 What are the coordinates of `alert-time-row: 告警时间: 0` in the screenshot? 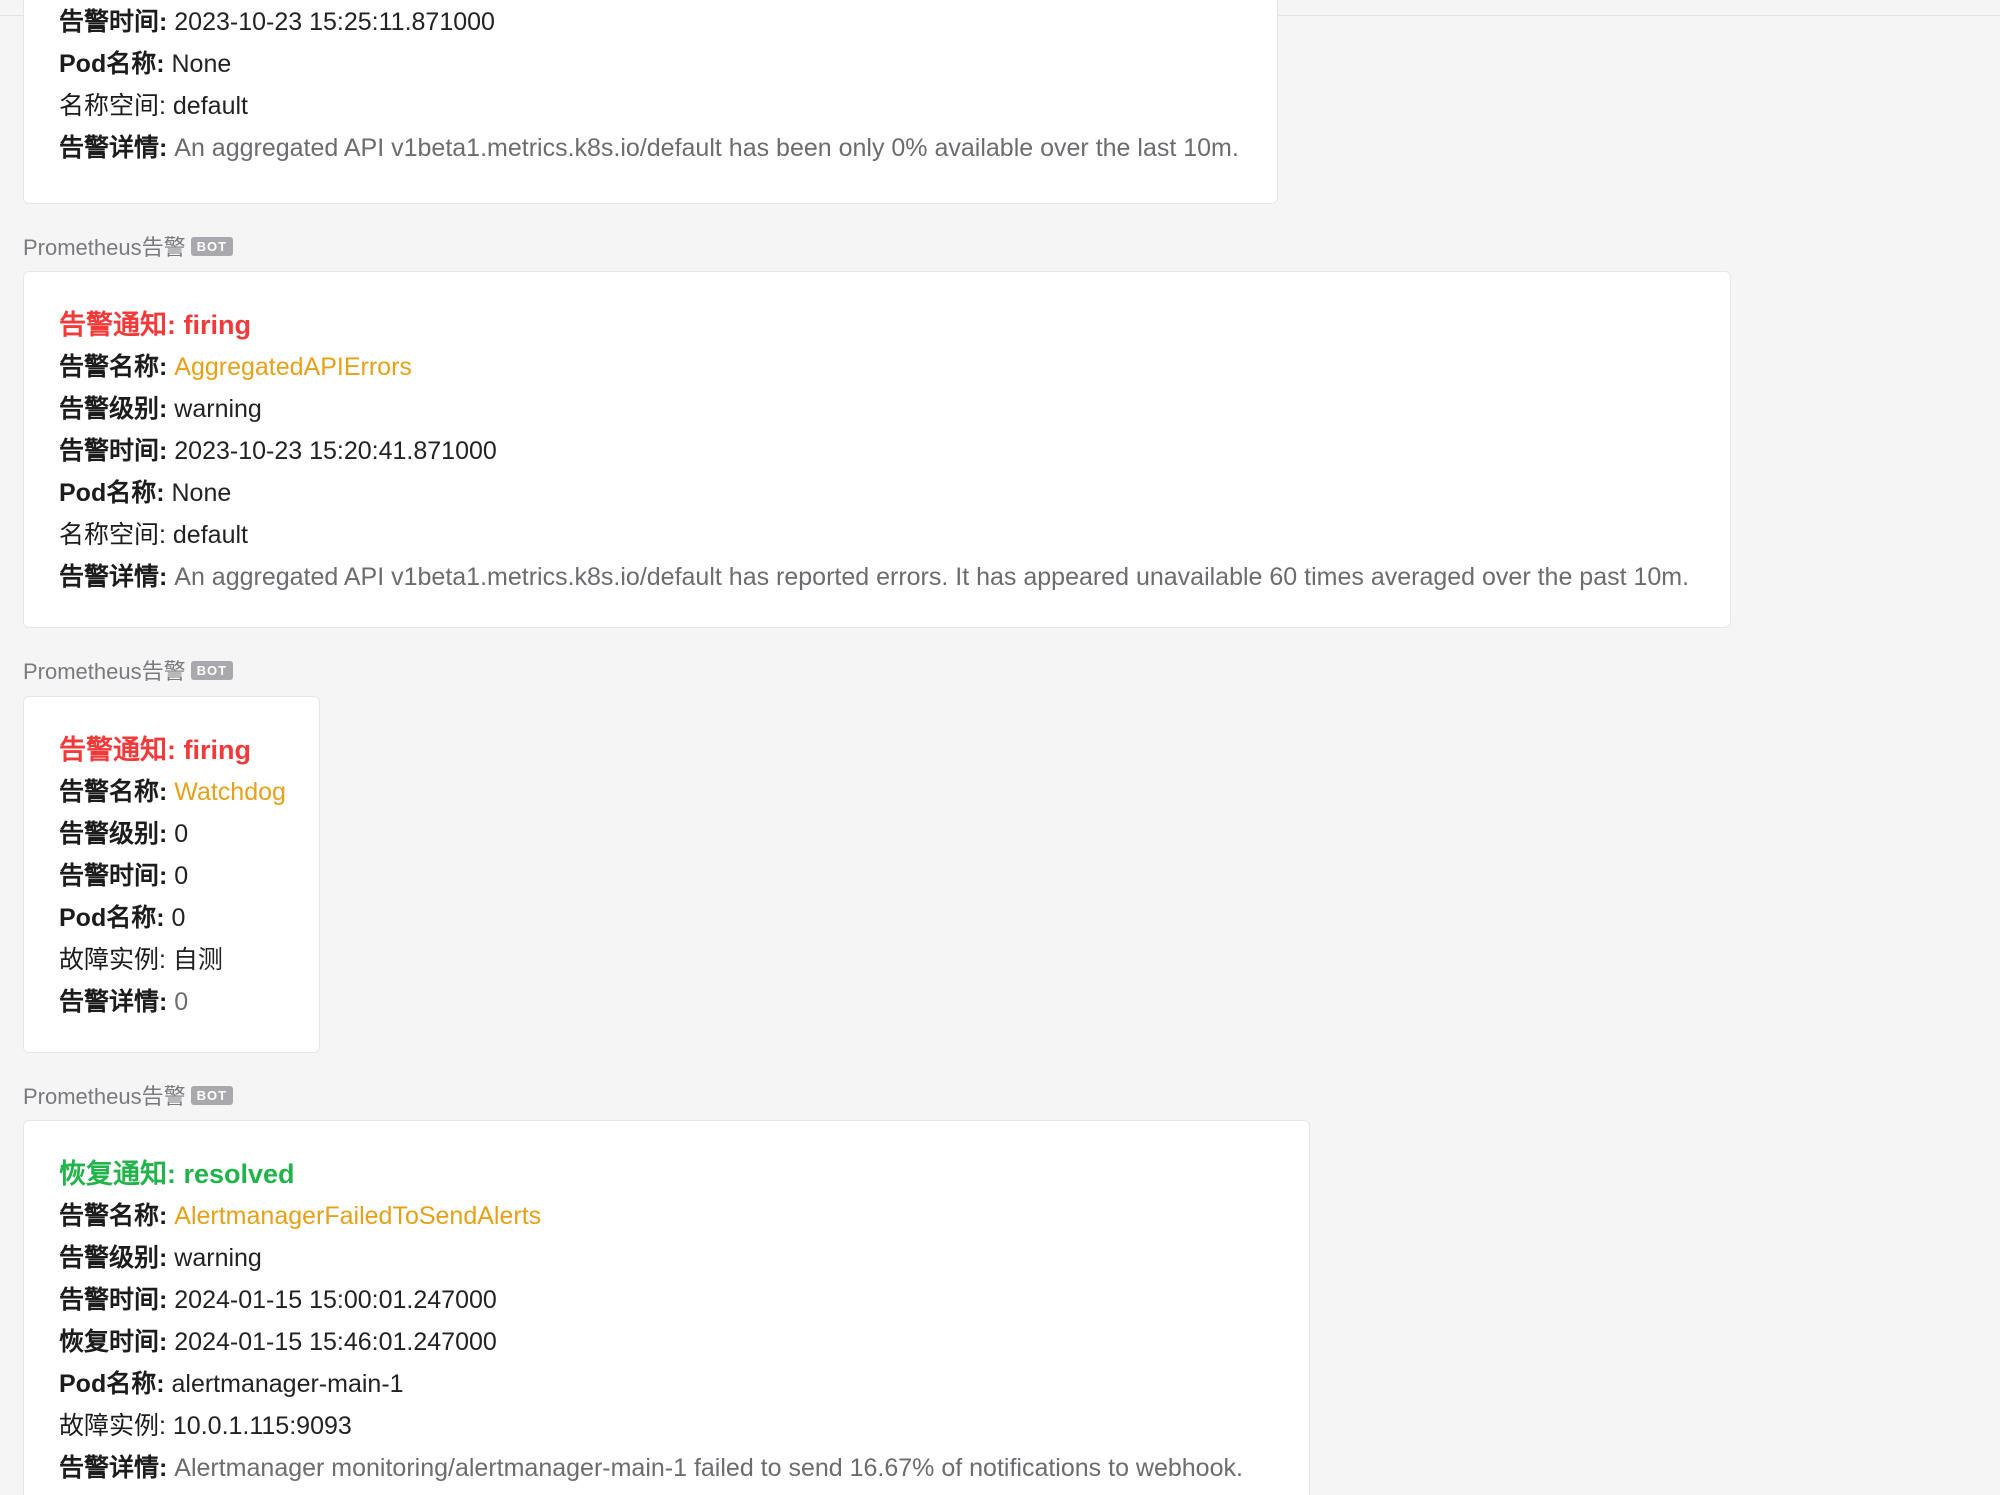 It's located at (124, 876).